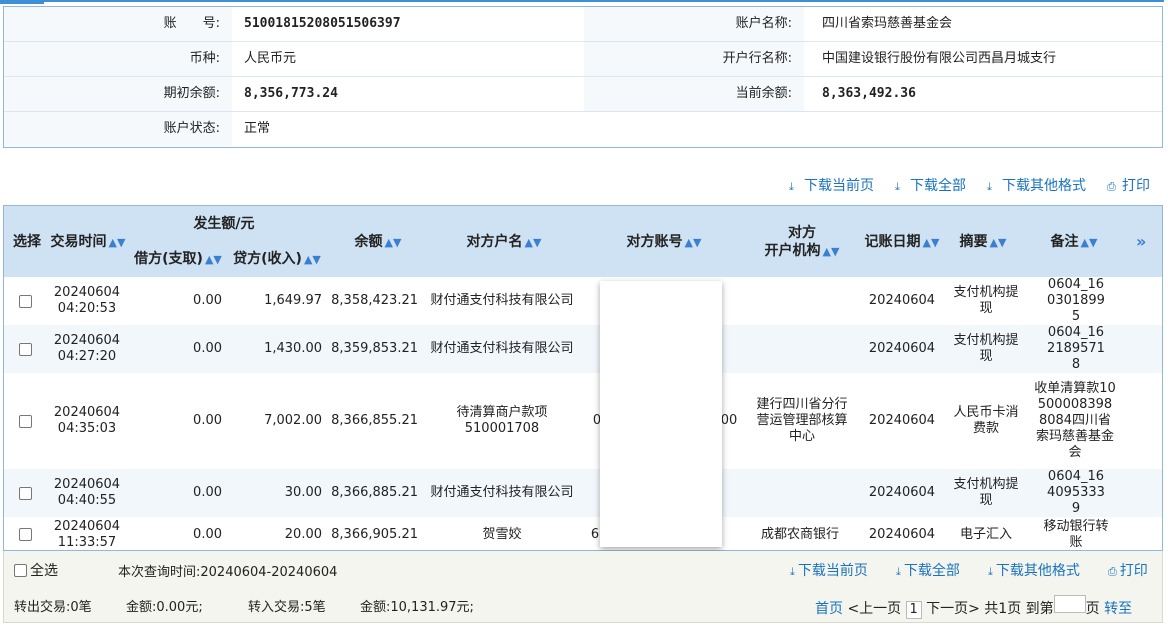 Image resolution: width=1168 pixels, height=628 pixels. What do you see at coordinates (1092, 609) in the screenshot?
I see `page-unit-label: 页` at bounding box center [1092, 609].